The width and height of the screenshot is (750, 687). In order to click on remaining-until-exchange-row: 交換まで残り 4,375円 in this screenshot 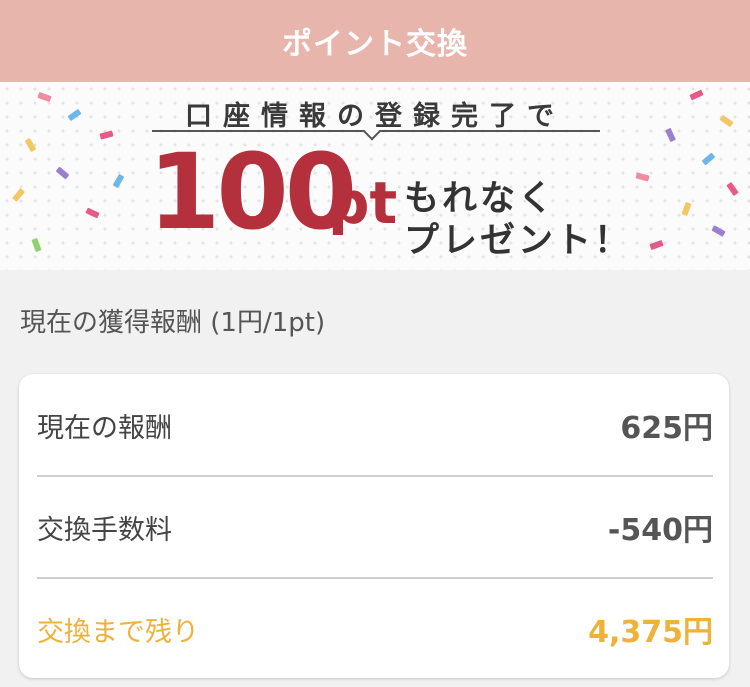, I will do `click(375, 629)`.